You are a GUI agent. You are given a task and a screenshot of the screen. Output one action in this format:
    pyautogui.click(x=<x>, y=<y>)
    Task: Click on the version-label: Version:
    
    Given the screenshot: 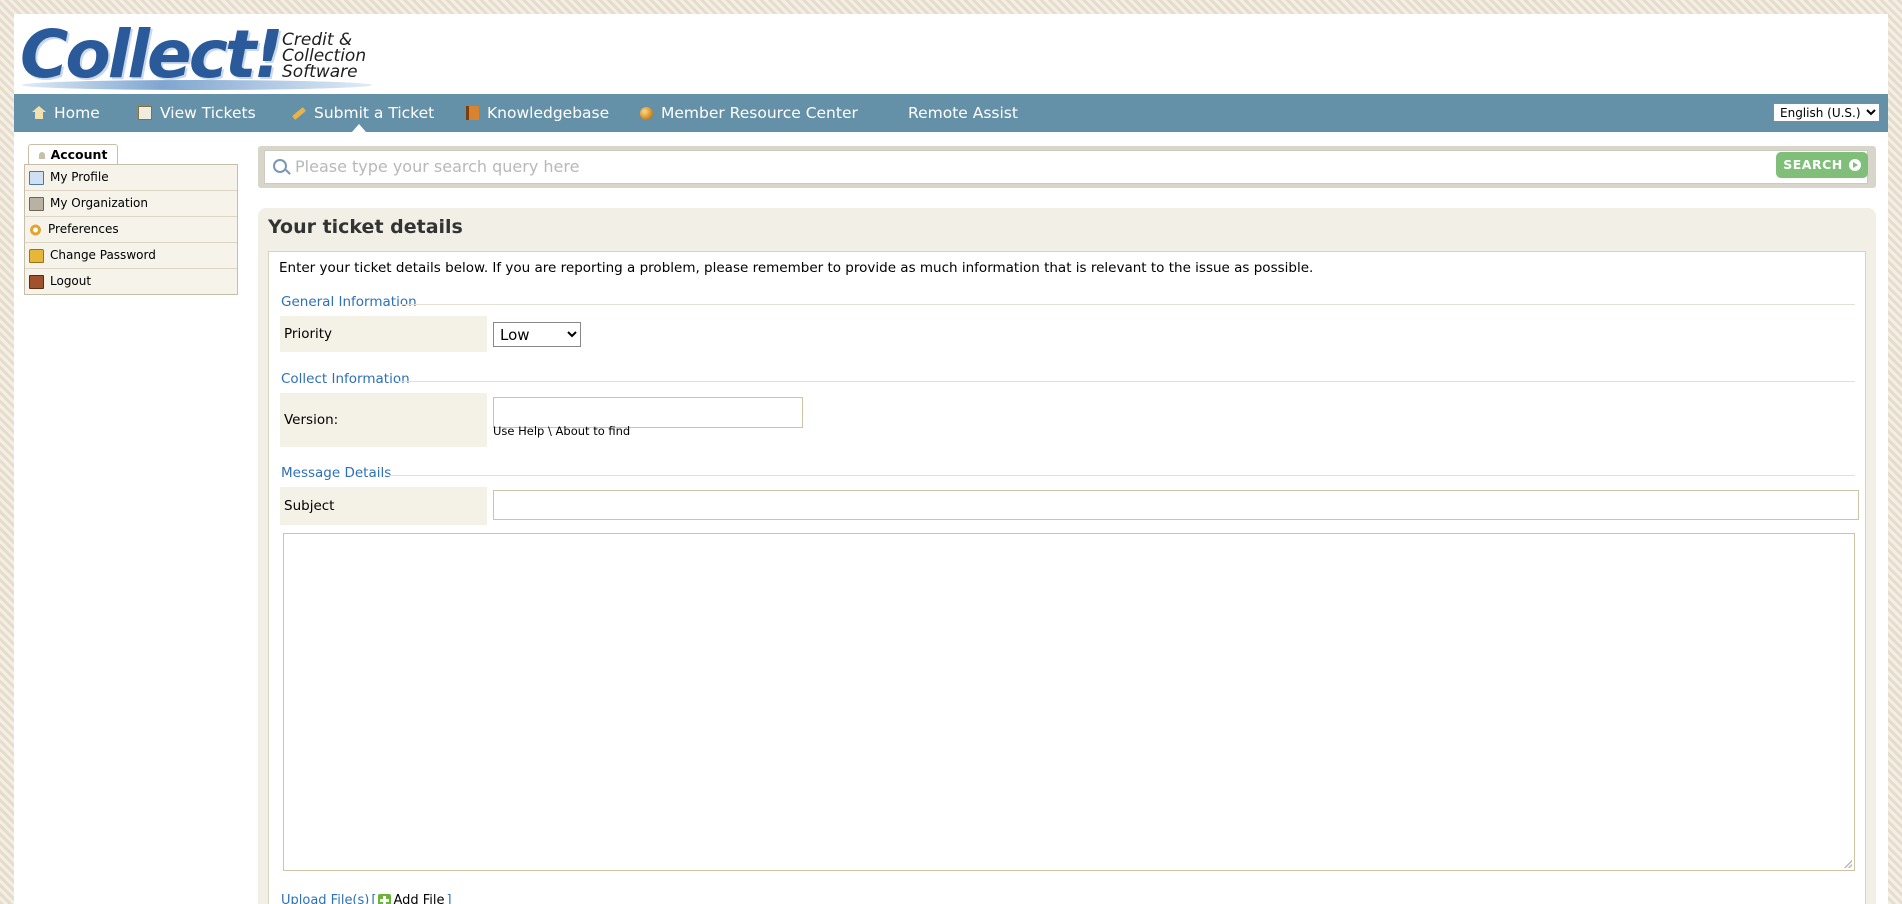 What is the action you would take?
    pyautogui.click(x=383, y=420)
    